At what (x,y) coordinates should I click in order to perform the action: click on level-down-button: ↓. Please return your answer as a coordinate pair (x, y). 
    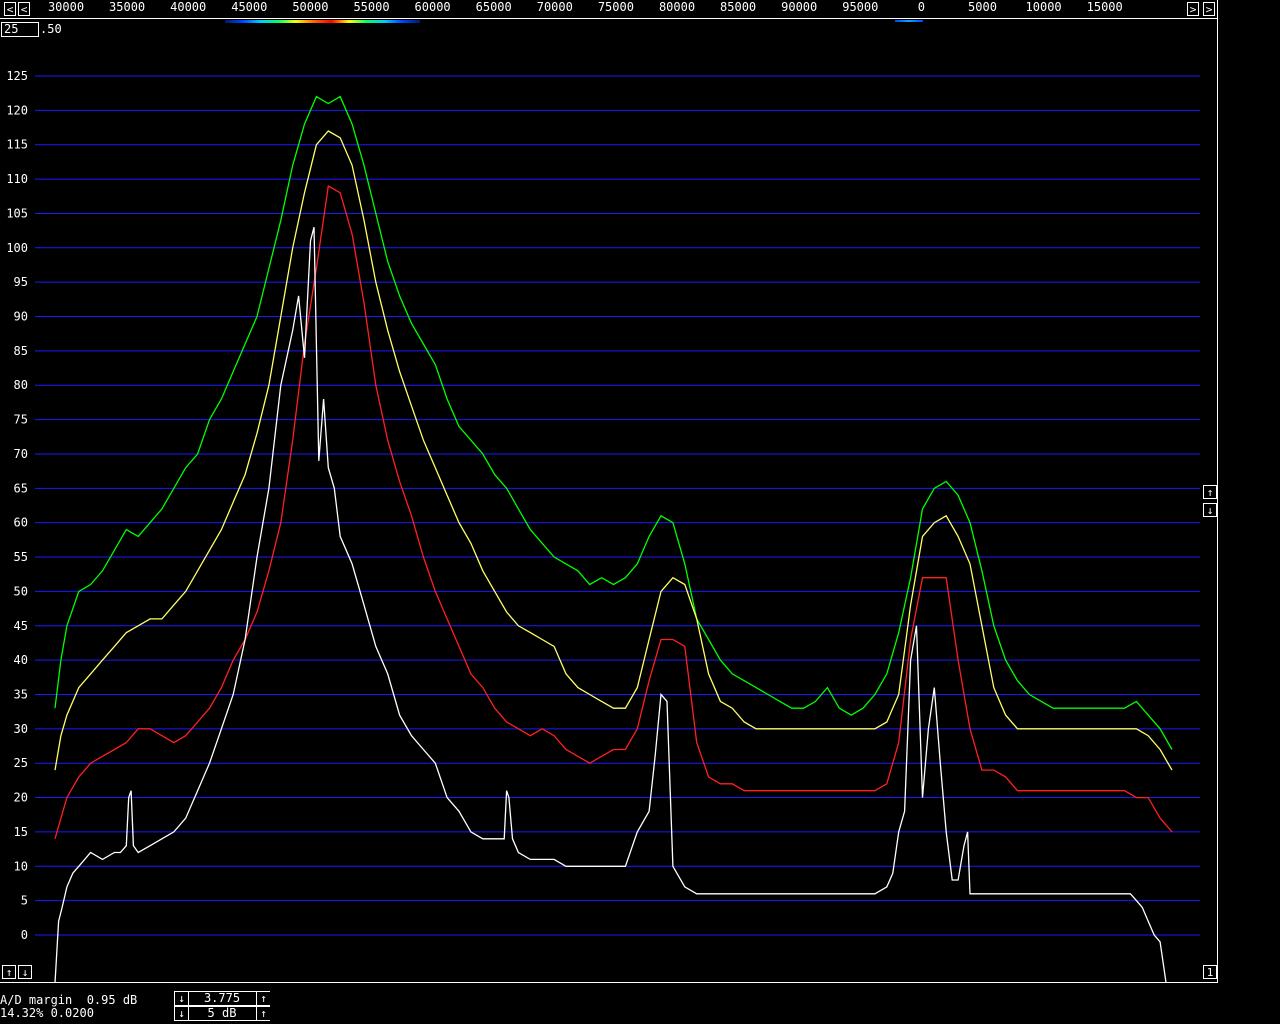
    Looking at the image, I should click on (25, 972).